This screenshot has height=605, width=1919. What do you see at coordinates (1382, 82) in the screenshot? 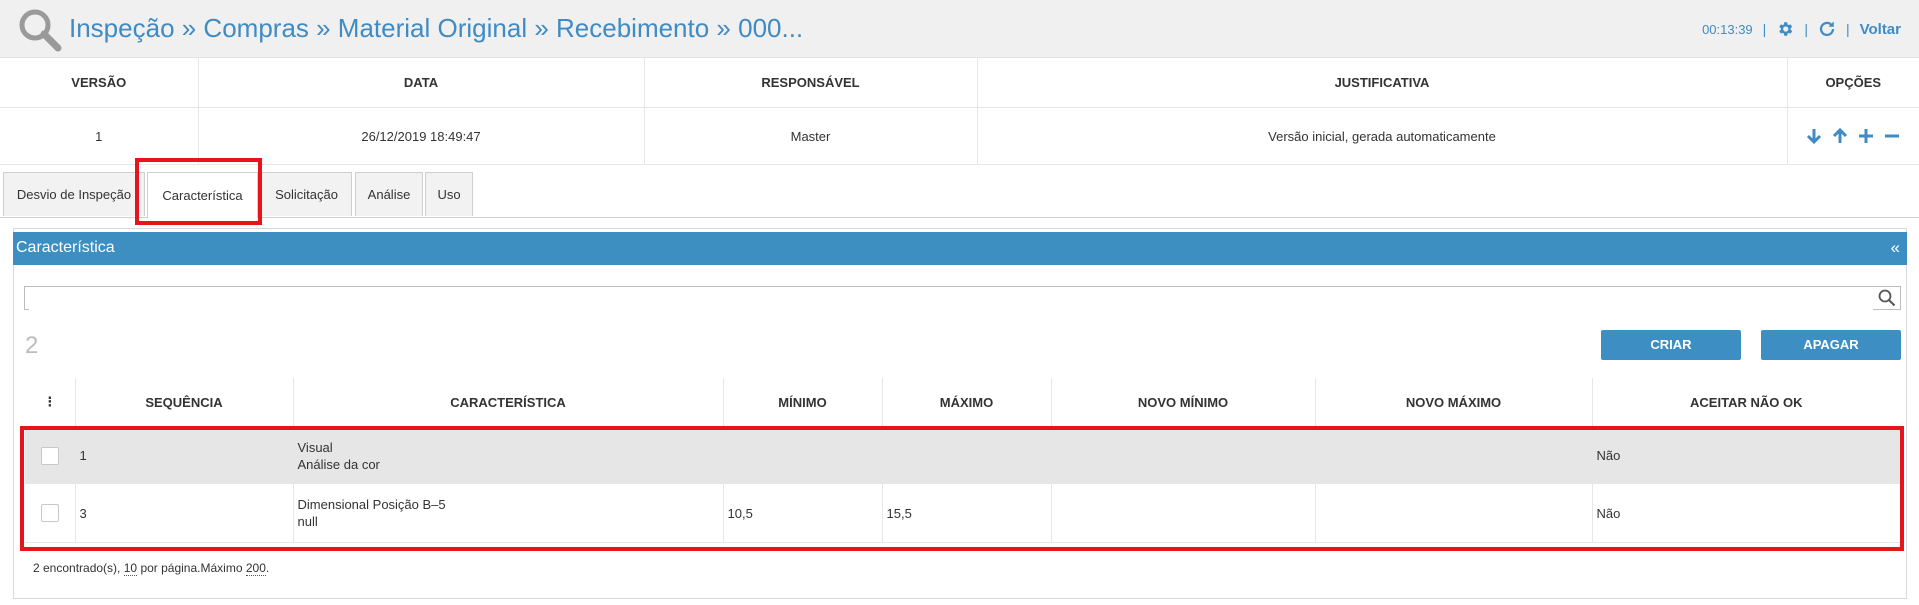
I see `column-header-justification: JUSTIFICATIVA` at bounding box center [1382, 82].